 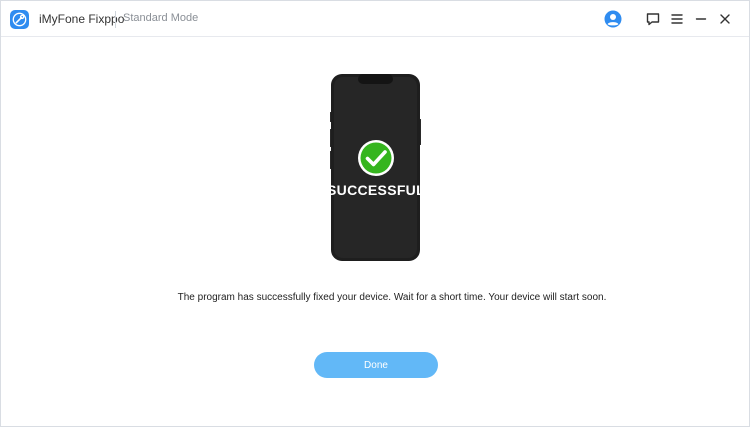 I want to click on menu-icon, so click(x=677, y=19).